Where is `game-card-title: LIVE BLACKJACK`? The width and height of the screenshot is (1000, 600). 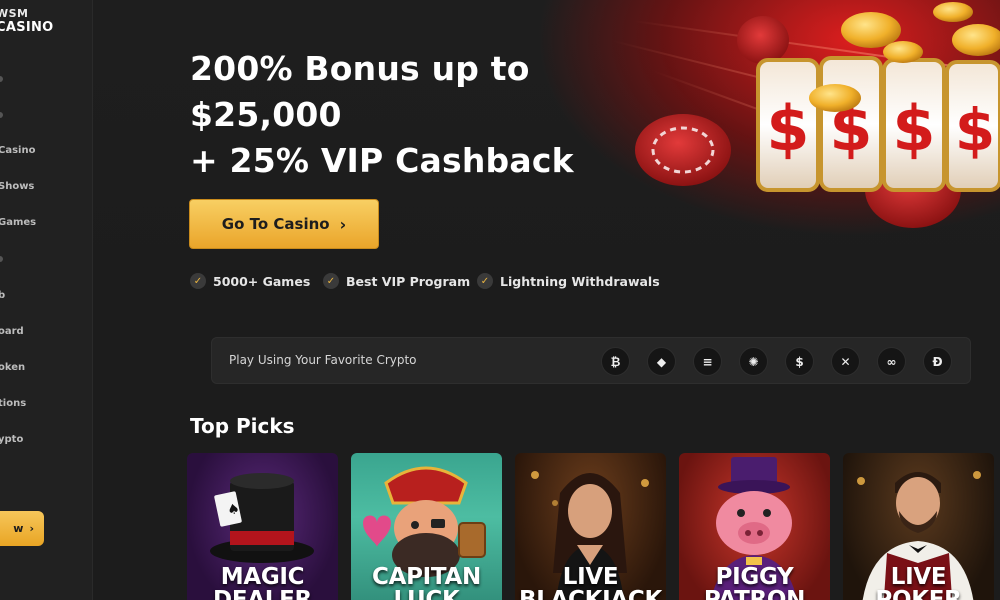 game-card-title: LIVE BLACKJACK is located at coordinates (590, 582).